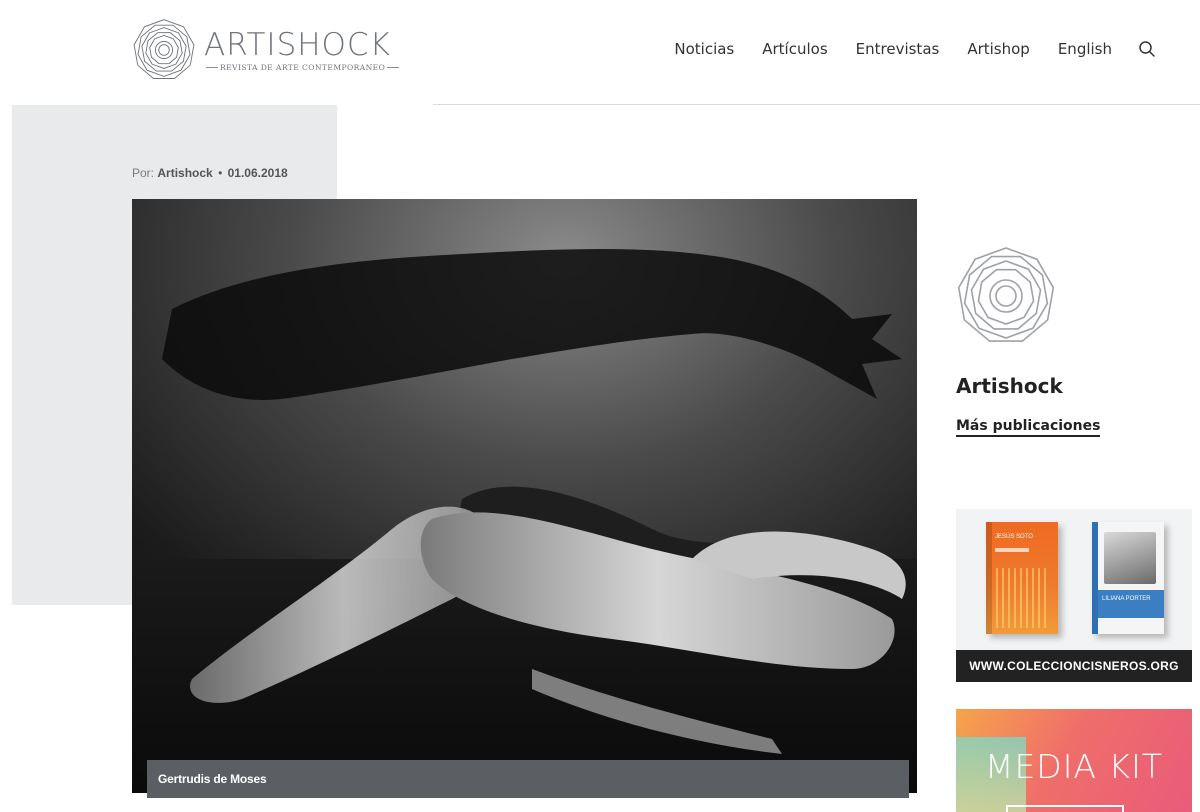 The height and width of the screenshot is (812, 1200). I want to click on book-cover-image: JESÚS SOTO, so click(1022, 578).